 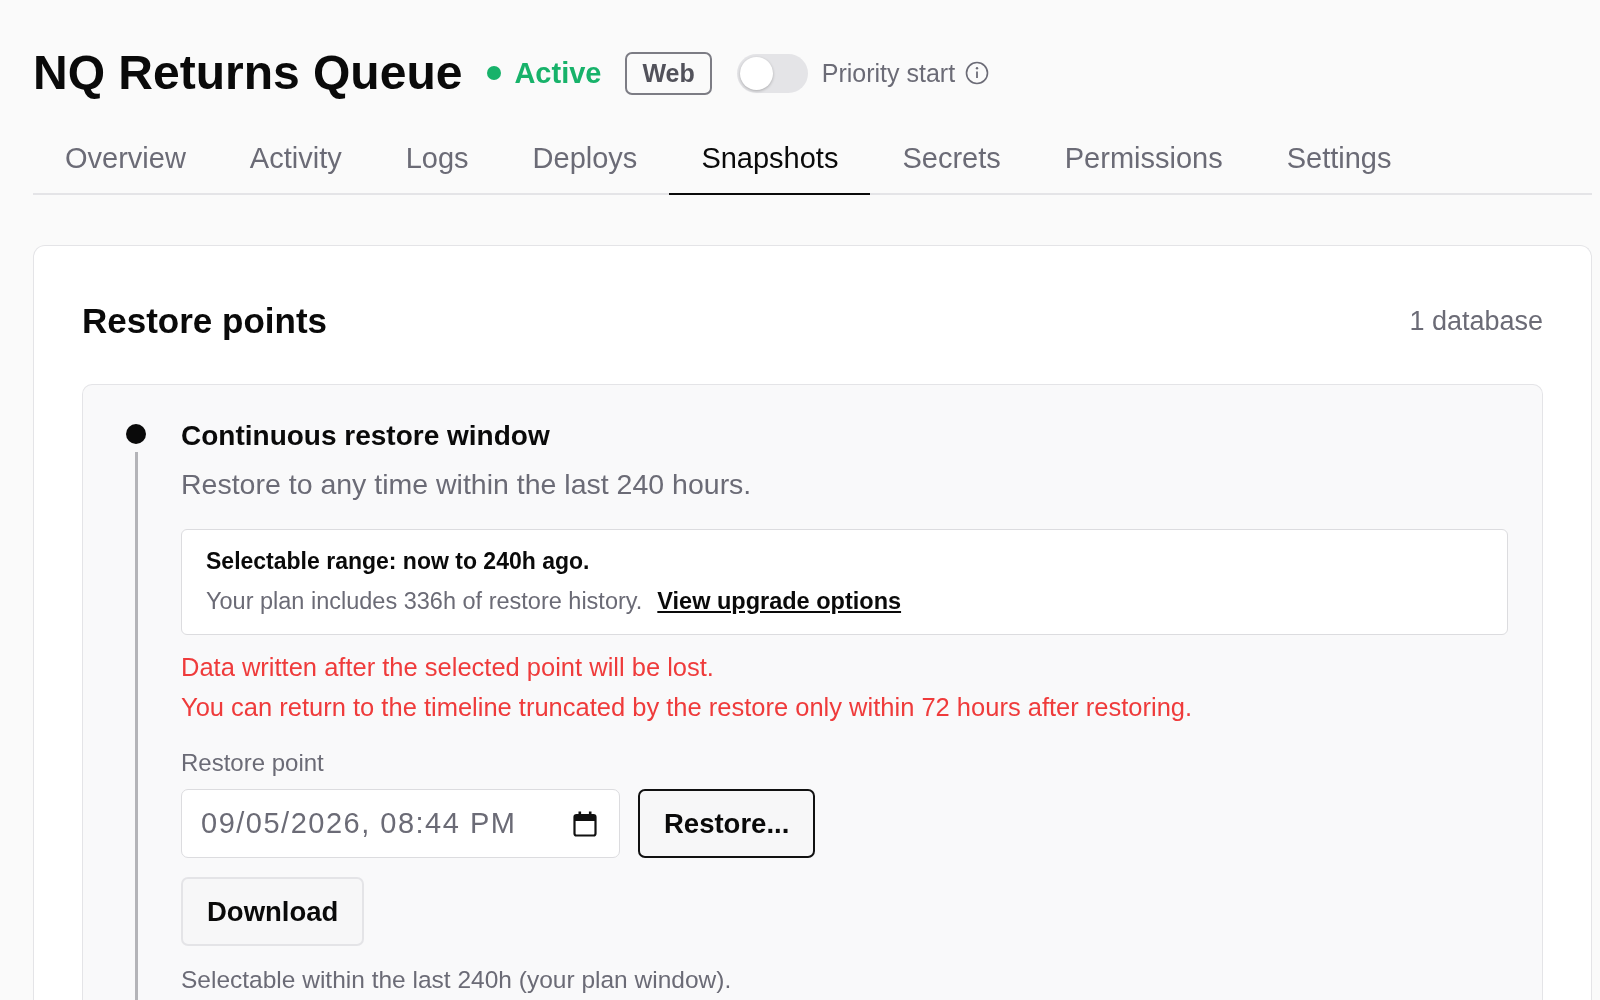 I want to click on upgrade-link: View upgrade options, so click(x=779, y=601).